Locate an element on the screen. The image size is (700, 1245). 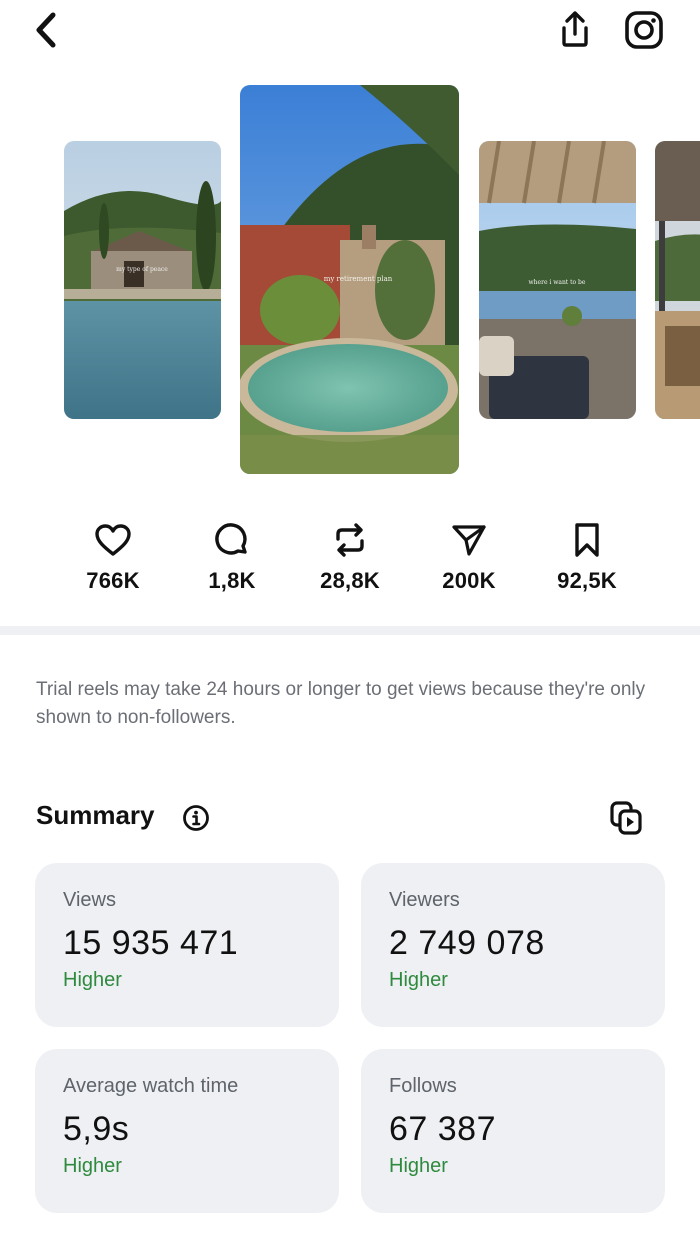
saves-stat: 92,5K is located at coordinates (587, 557).